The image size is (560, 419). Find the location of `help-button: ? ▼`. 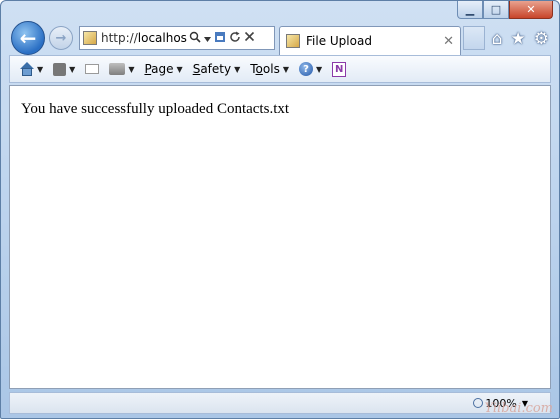

help-button: ? ▼ is located at coordinates (310, 69).